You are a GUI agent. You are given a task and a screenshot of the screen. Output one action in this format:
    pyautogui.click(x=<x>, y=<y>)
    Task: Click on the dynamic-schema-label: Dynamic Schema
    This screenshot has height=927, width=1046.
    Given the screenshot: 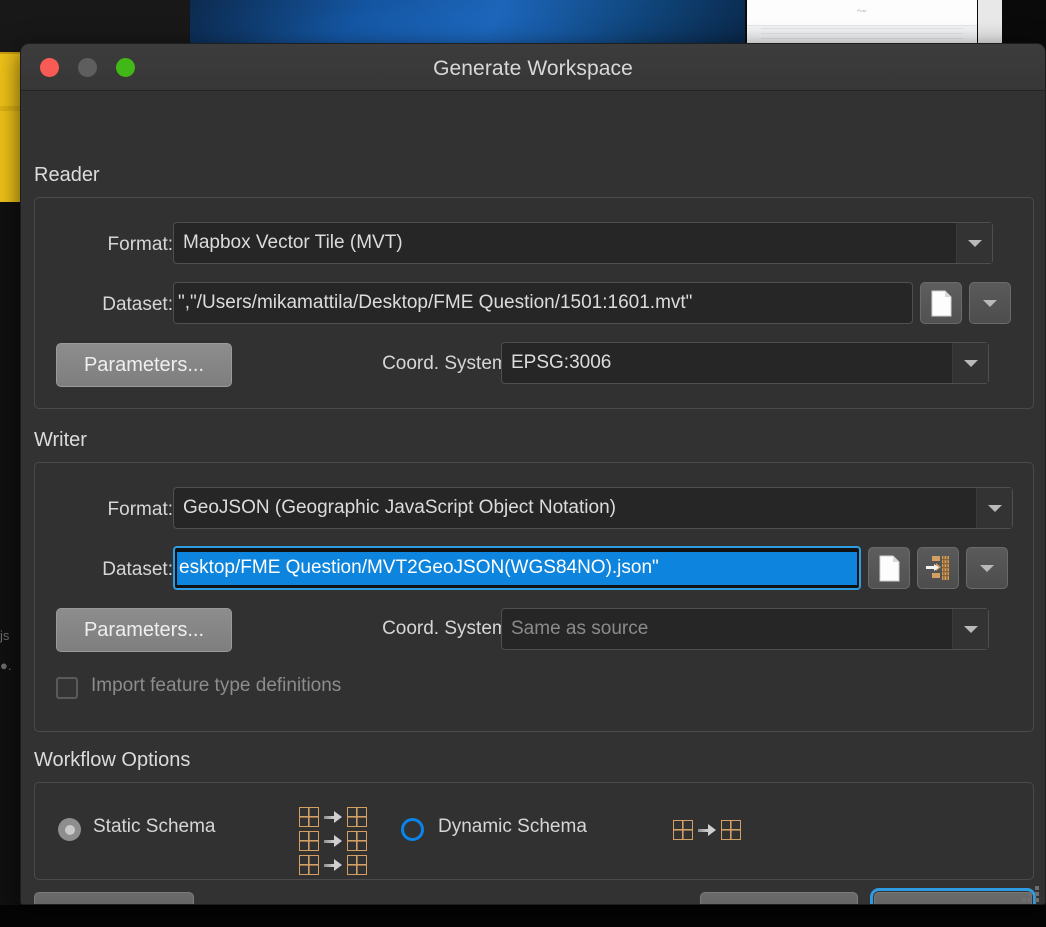 What is the action you would take?
    pyautogui.click(x=512, y=826)
    